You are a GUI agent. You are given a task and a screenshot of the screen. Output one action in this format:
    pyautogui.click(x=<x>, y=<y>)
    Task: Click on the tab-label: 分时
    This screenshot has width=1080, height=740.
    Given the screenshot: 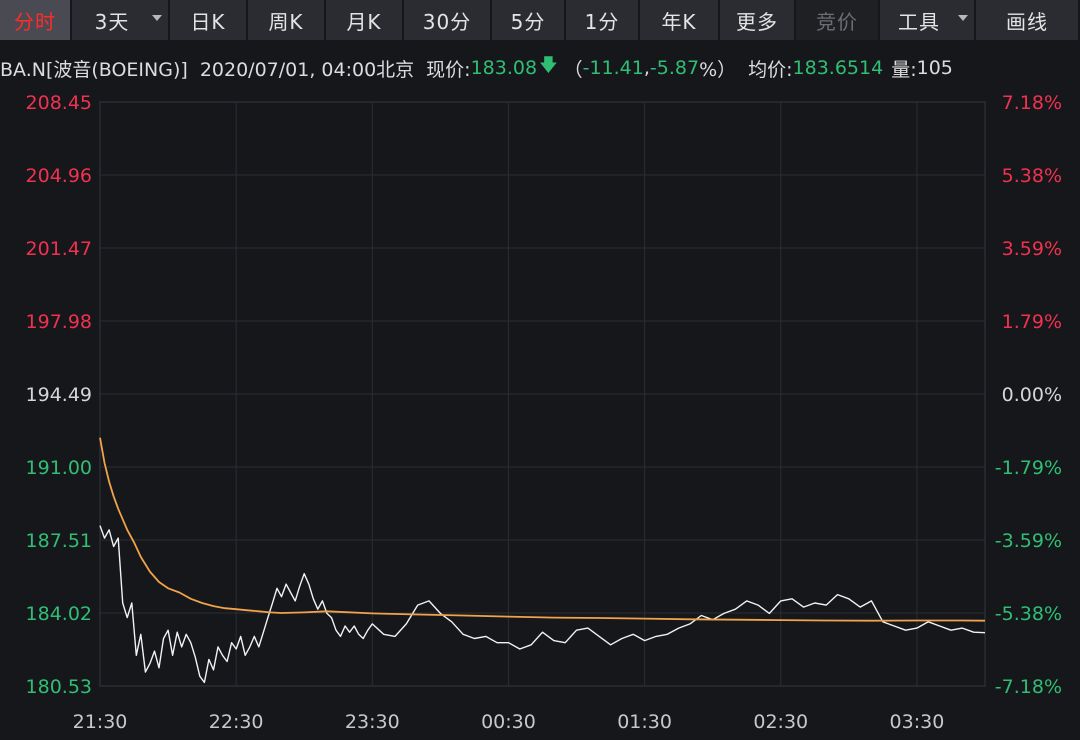 What is the action you would take?
    pyautogui.click(x=35, y=21)
    